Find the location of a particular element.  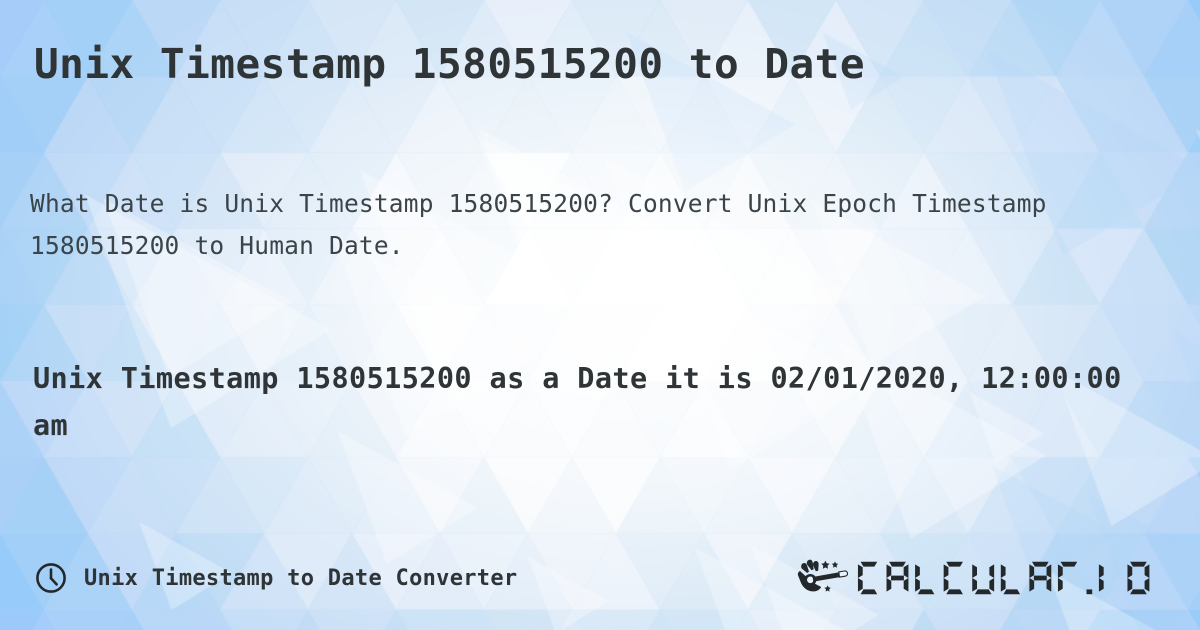

footer-branding-left: Unix Timestamp to Date Converter is located at coordinates (275, 578).